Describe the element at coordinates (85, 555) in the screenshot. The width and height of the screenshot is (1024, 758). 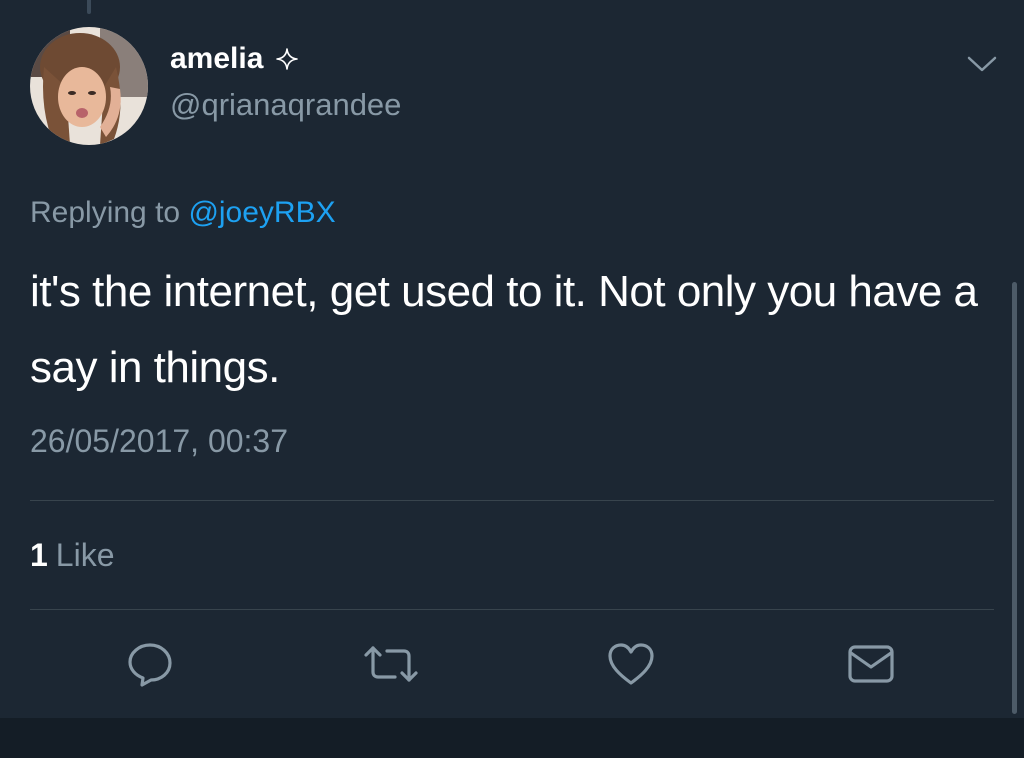
I see `like-label: Like` at that location.